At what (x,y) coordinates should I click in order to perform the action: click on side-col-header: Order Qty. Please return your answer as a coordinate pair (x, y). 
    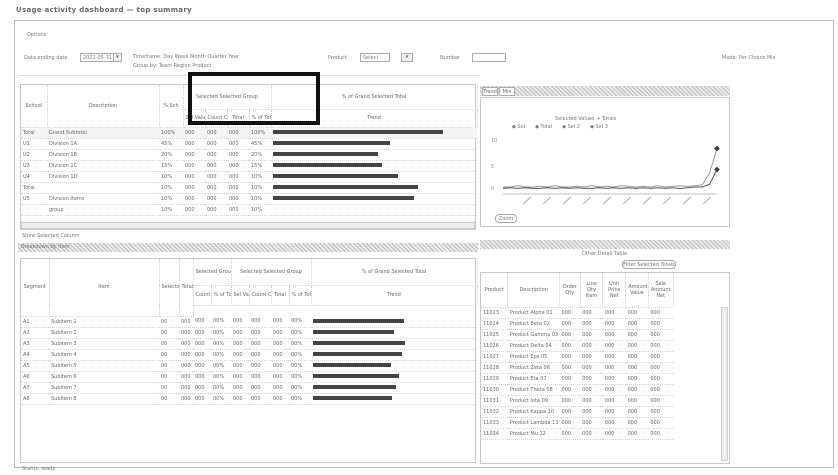
    Looking at the image, I should click on (570, 290).